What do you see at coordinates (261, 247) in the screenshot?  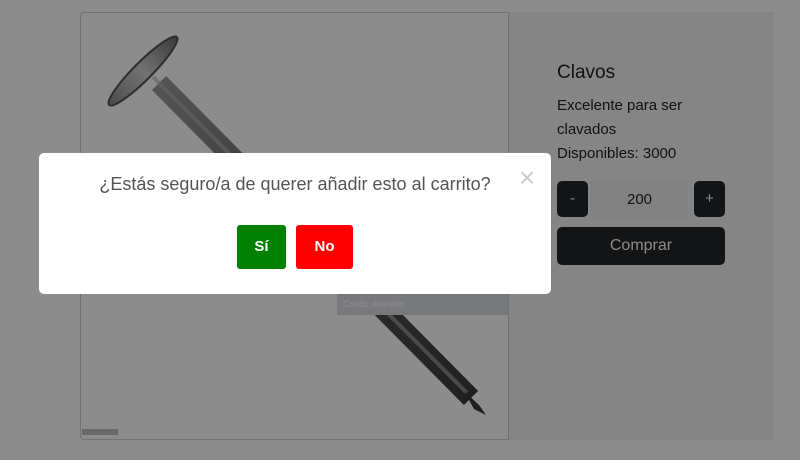 I see `yes-button: Sí` at bounding box center [261, 247].